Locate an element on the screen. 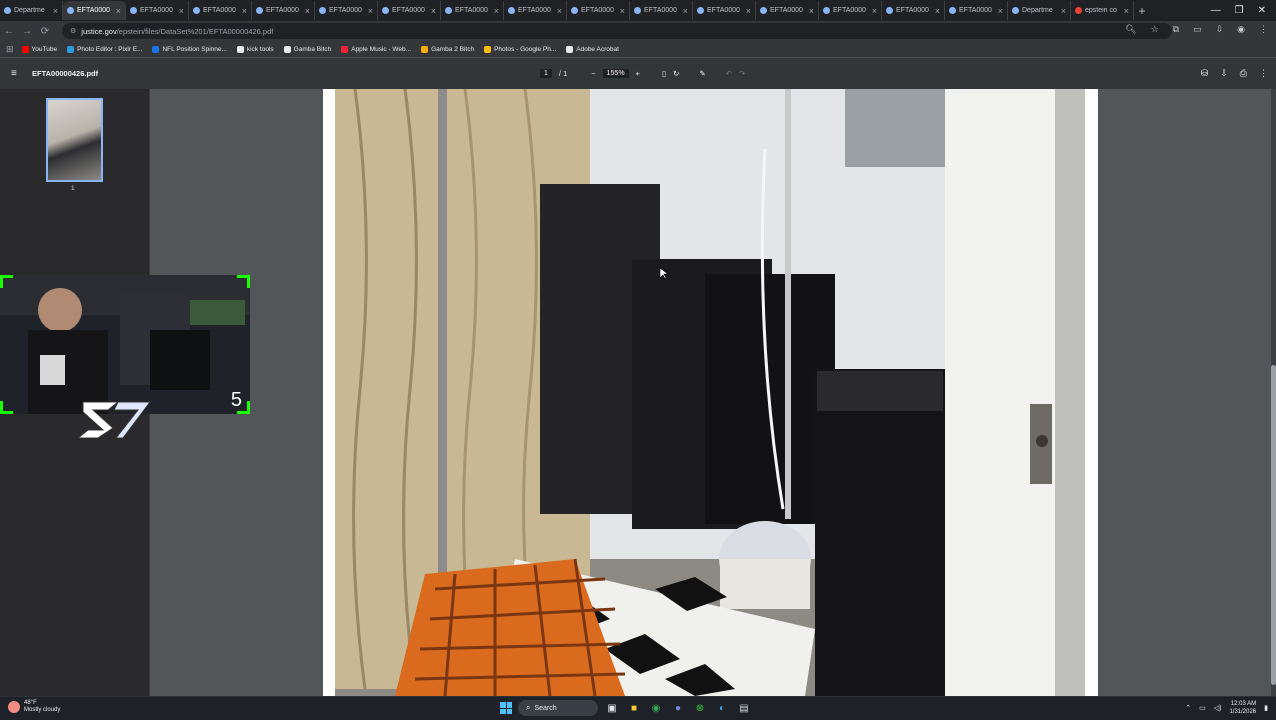 The width and height of the screenshot is (1276, 720). notifications-icon: ▮ is located at coordinates (1266, 708).